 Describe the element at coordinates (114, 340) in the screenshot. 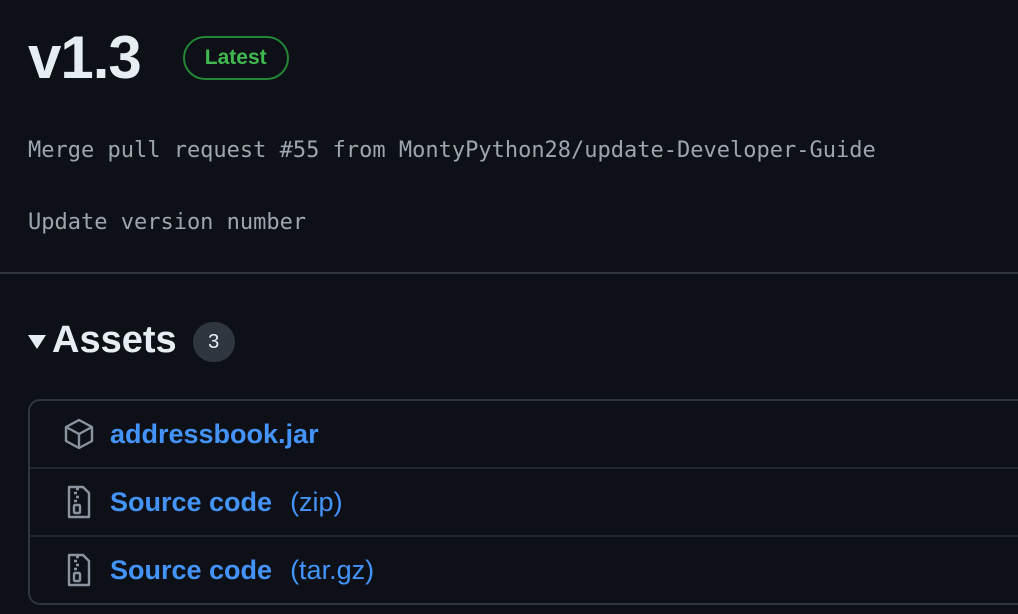

I see `assets-heading: Assets` at that location.